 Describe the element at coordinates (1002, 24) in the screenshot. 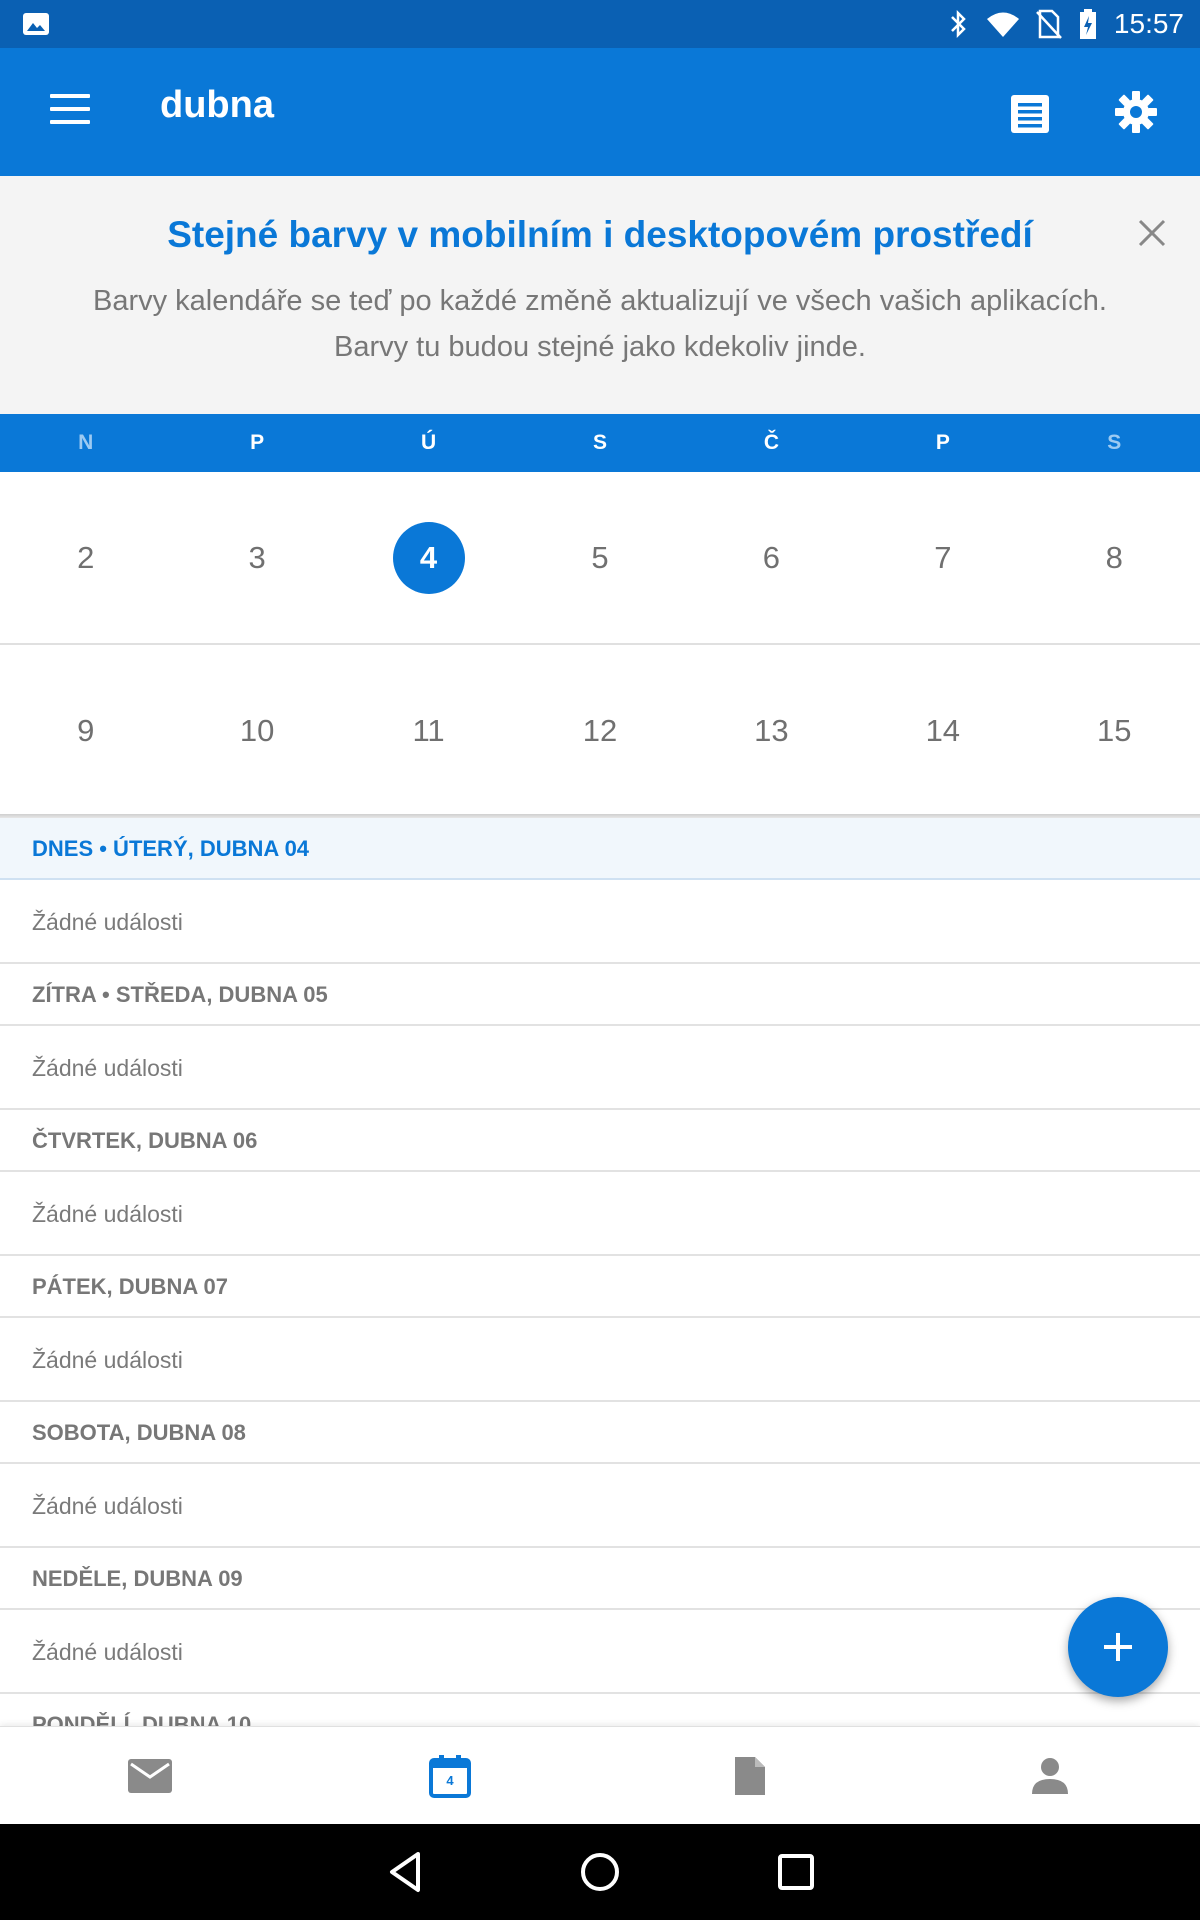

I see `wifi-icon` at that location.